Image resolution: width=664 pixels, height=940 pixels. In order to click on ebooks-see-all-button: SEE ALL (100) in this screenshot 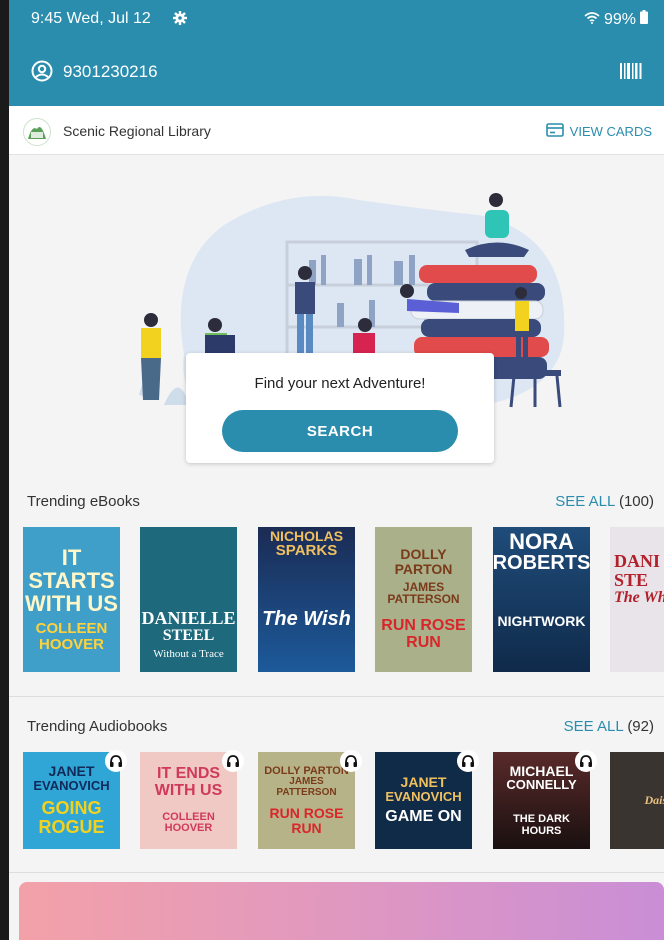, I will do `click(604, 501)`.